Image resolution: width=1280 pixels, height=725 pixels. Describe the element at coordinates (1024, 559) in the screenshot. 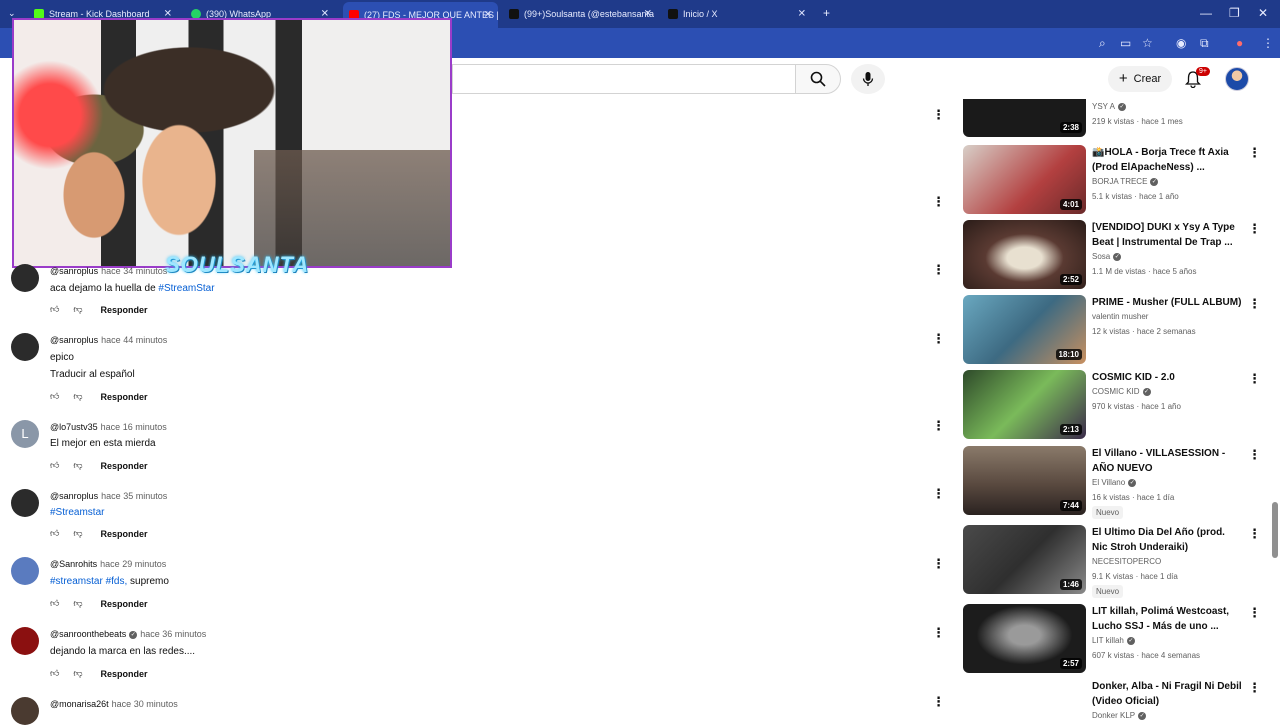

I see `video-thumbnail: 1:46` at that location.